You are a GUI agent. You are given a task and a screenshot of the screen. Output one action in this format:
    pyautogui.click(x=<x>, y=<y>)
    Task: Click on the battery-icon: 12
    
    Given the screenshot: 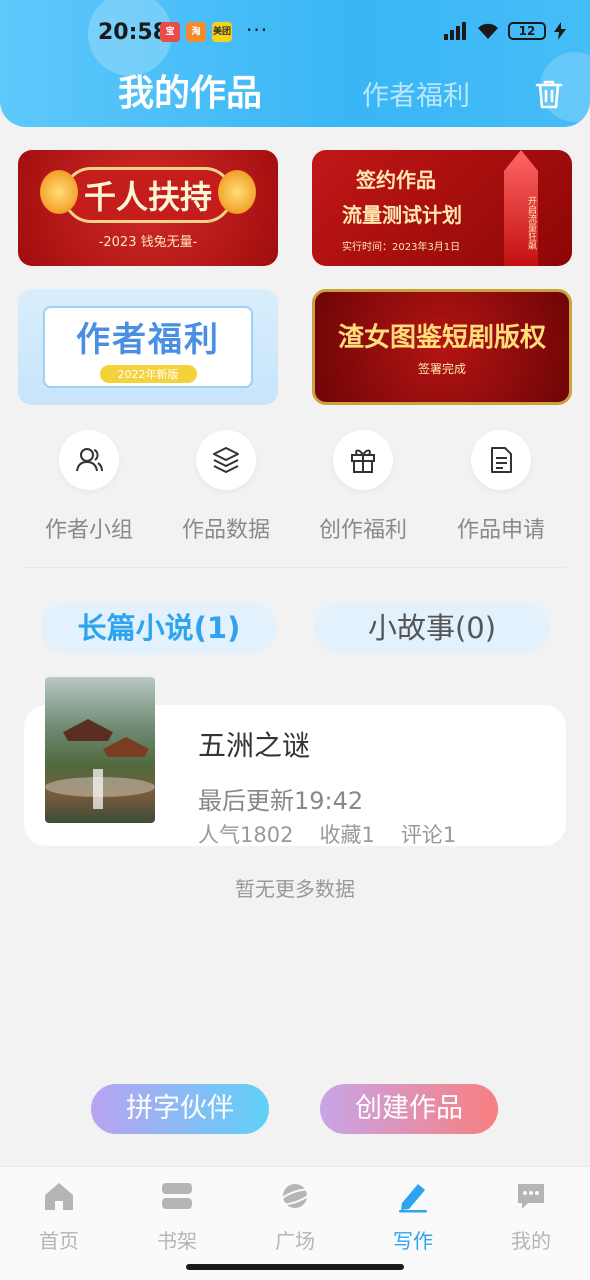 What is the action you would take?
    pyautogui.click(x=527, y=31)
    